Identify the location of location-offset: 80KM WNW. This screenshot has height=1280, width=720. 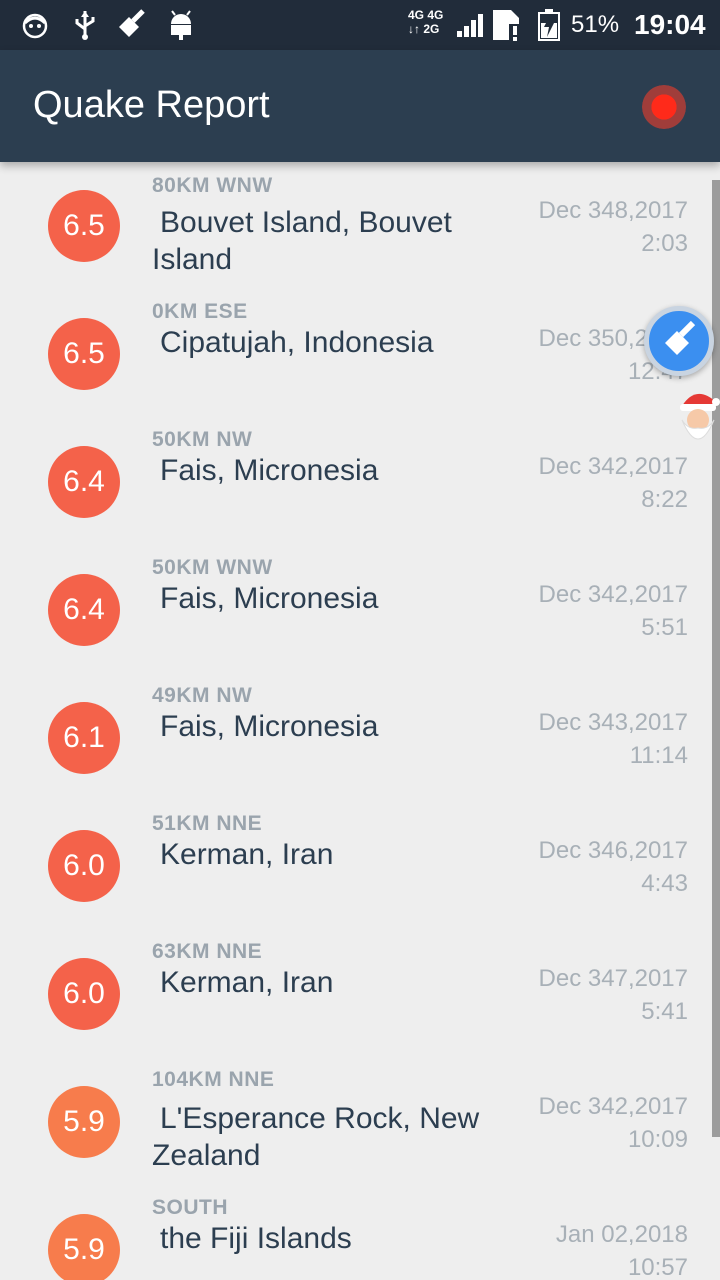
(212, 185).